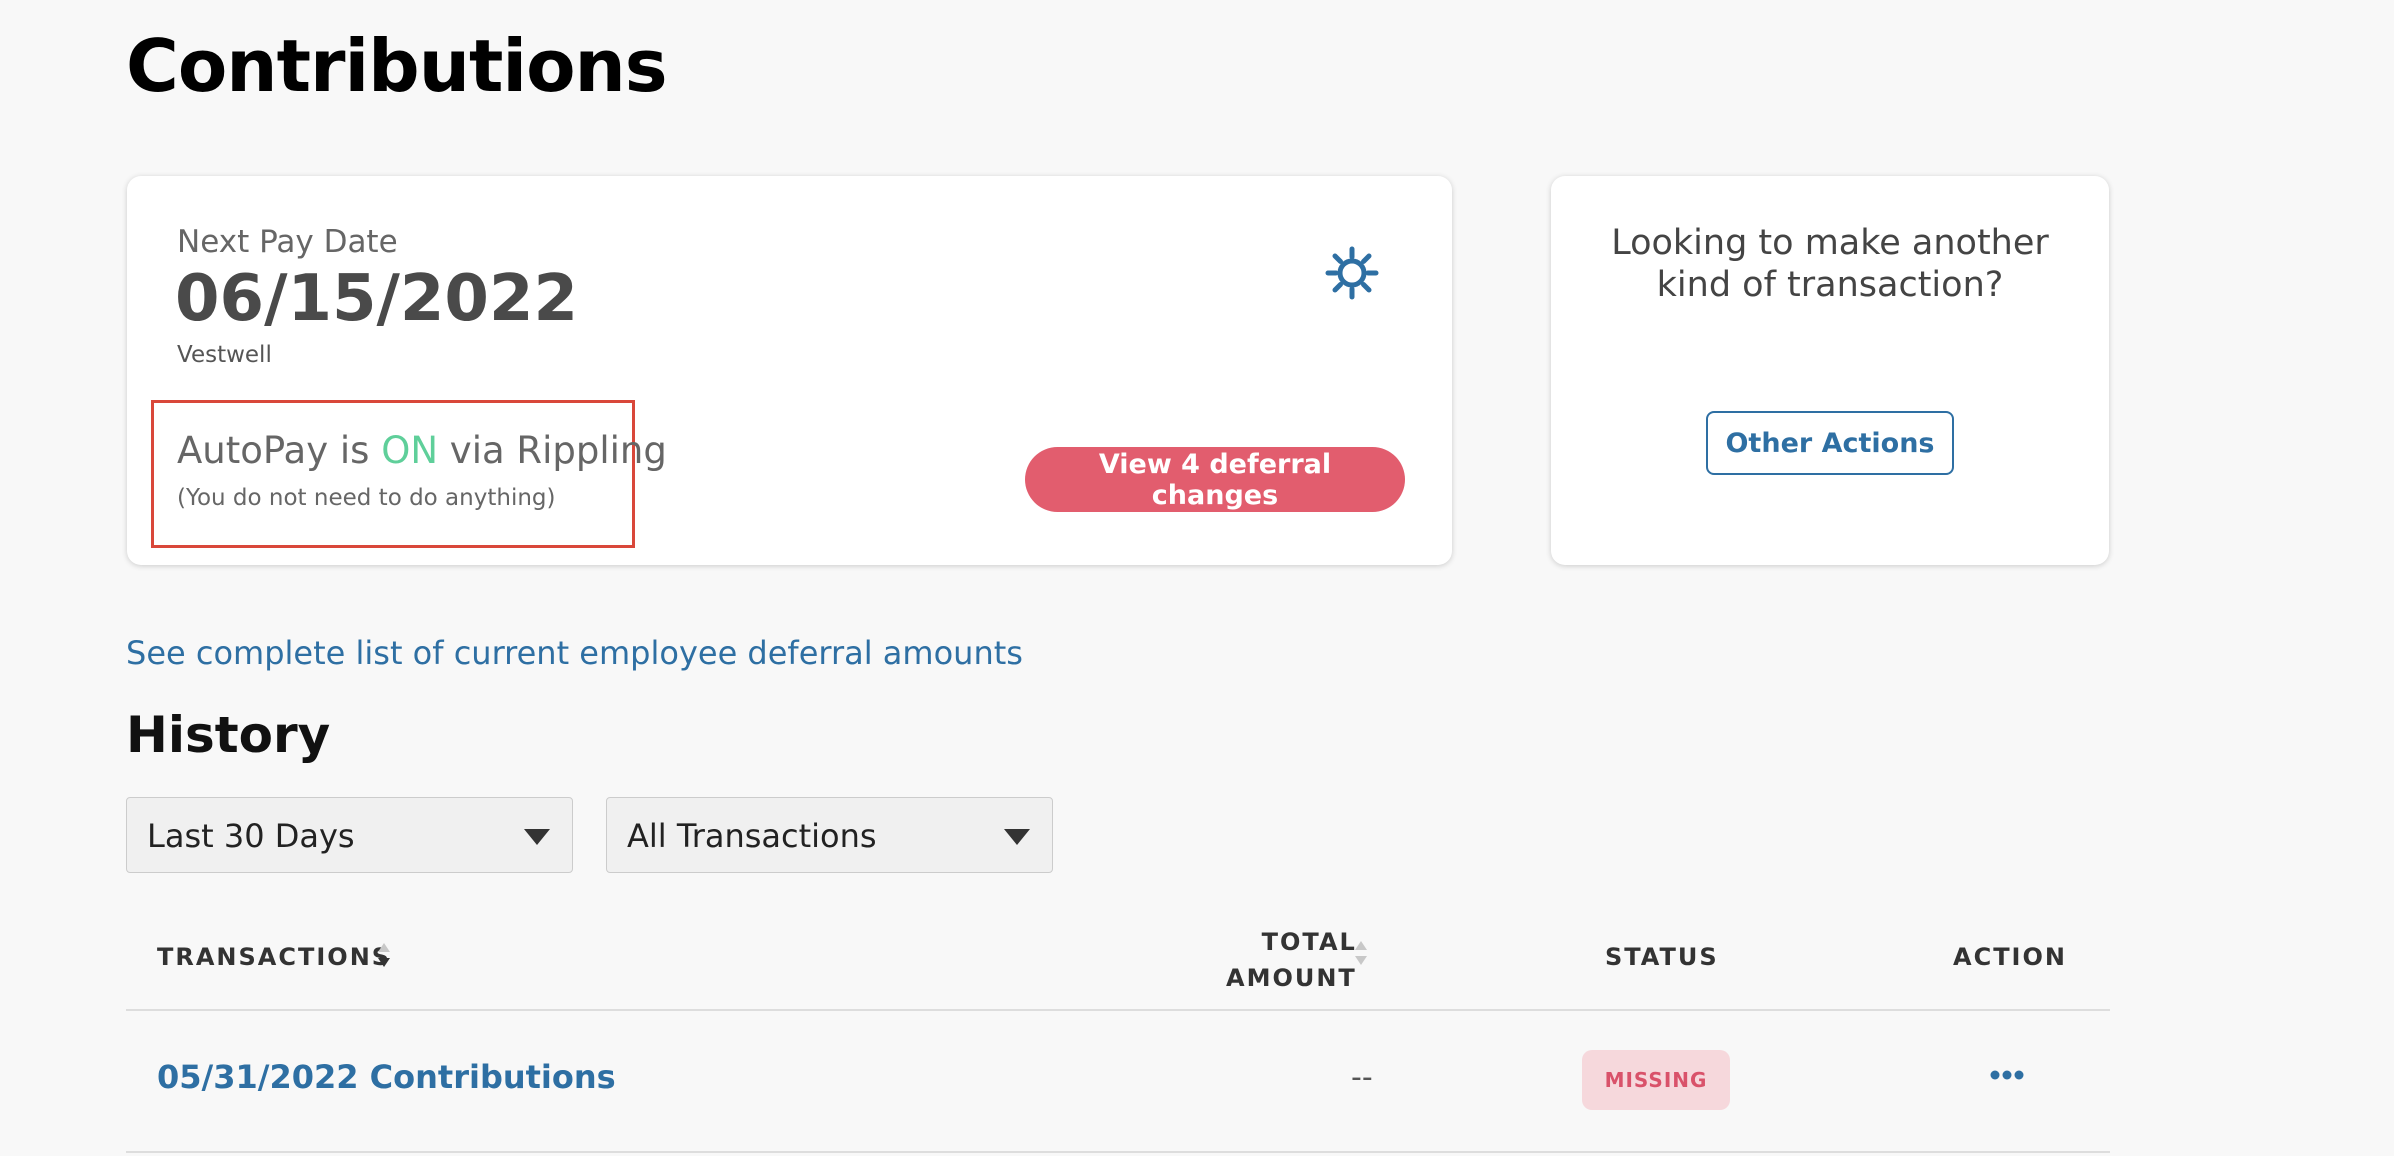  What do you see at coordinates (1830, 243) in the screenshot?
I see `other-title-line1: Looking to make another` at bounding box center [1830, 243].